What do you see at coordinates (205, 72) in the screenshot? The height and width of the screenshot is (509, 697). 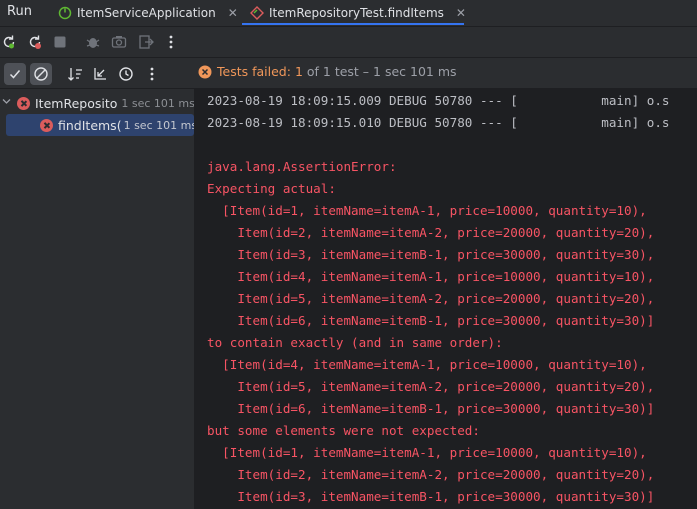 I see `warning-icon` at bounding box center [205, 72].